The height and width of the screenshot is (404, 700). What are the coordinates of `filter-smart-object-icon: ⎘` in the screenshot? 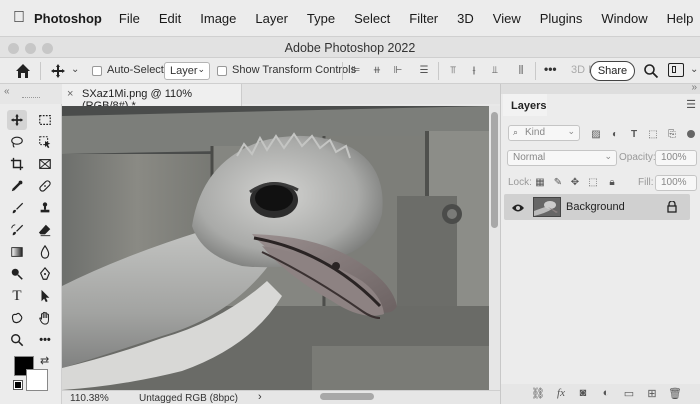 It's located at (672, 135).